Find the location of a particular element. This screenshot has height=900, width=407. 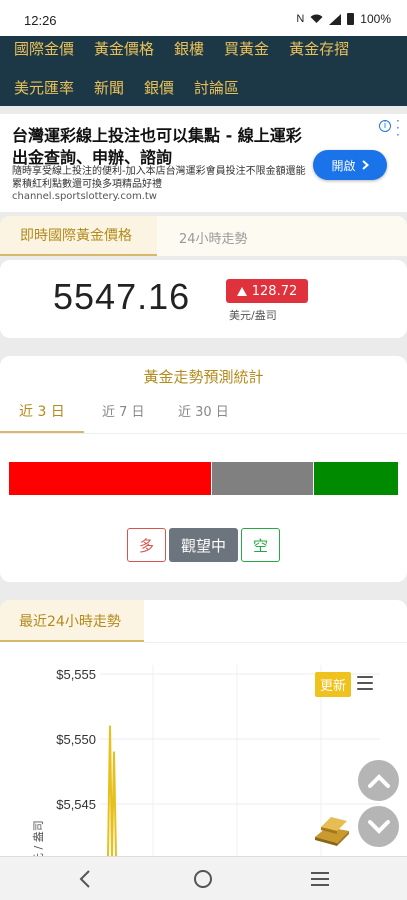

recents-icon is located at coordinates (320, 881).